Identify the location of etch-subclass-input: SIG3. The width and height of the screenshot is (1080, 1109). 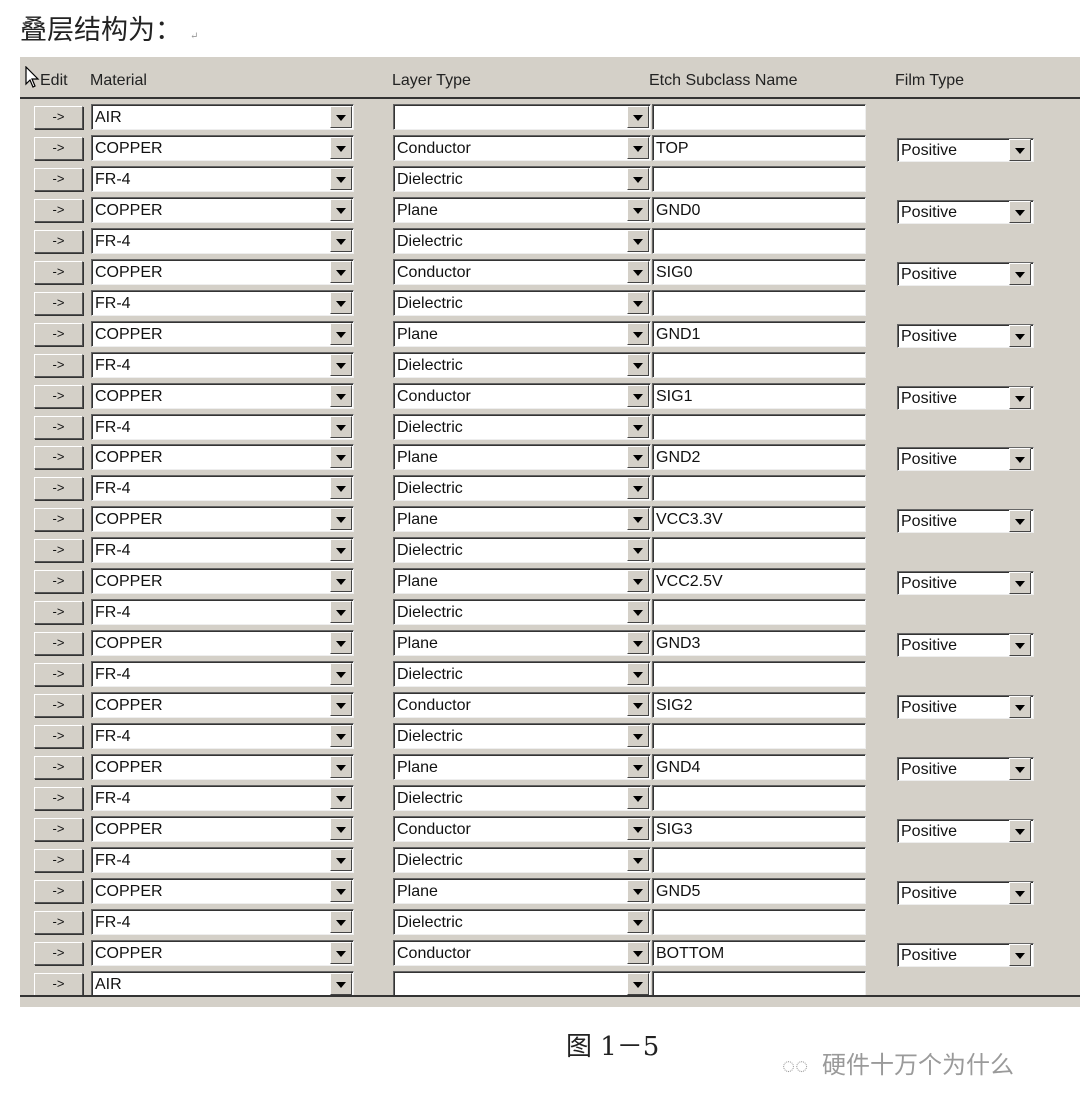
(759, 828).